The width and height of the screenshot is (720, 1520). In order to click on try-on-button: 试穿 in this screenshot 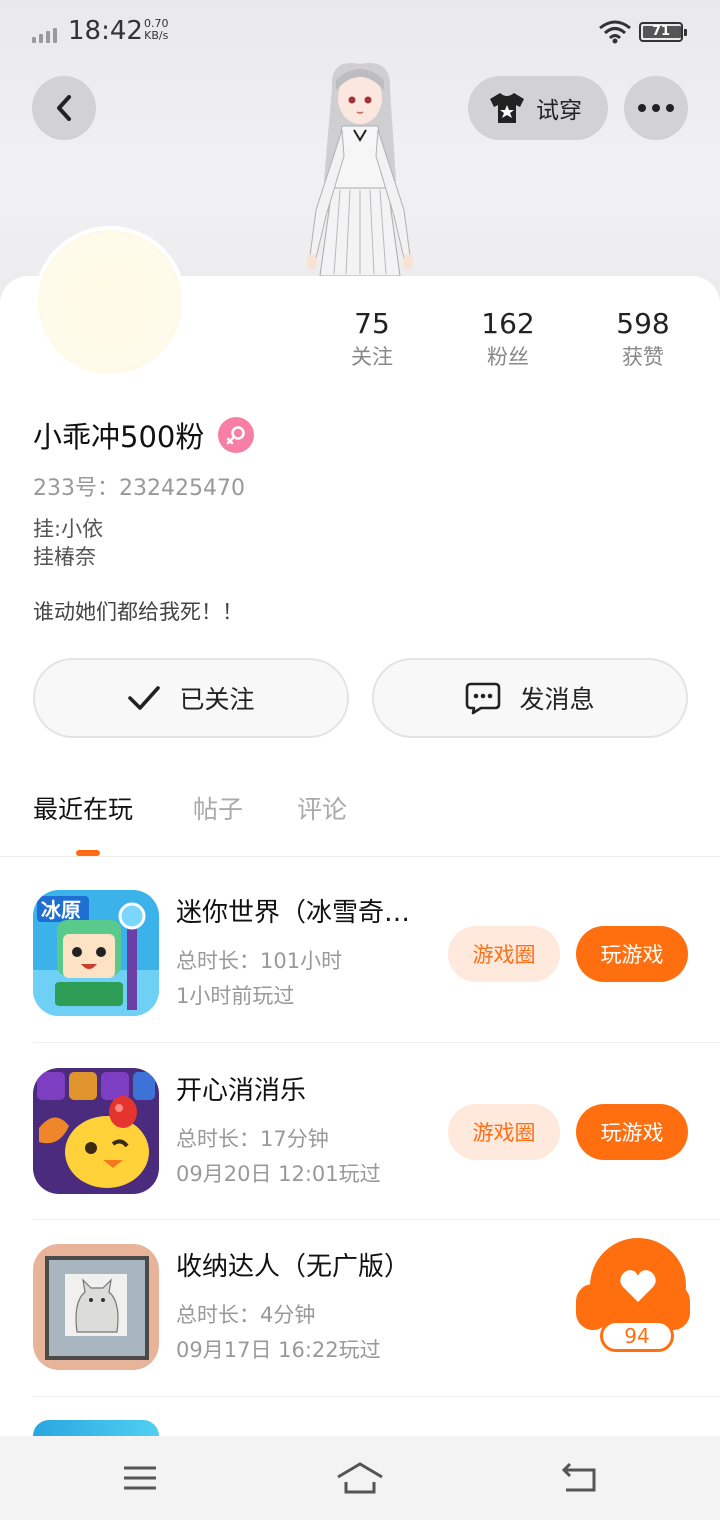, I will do `click(538, 108)`.